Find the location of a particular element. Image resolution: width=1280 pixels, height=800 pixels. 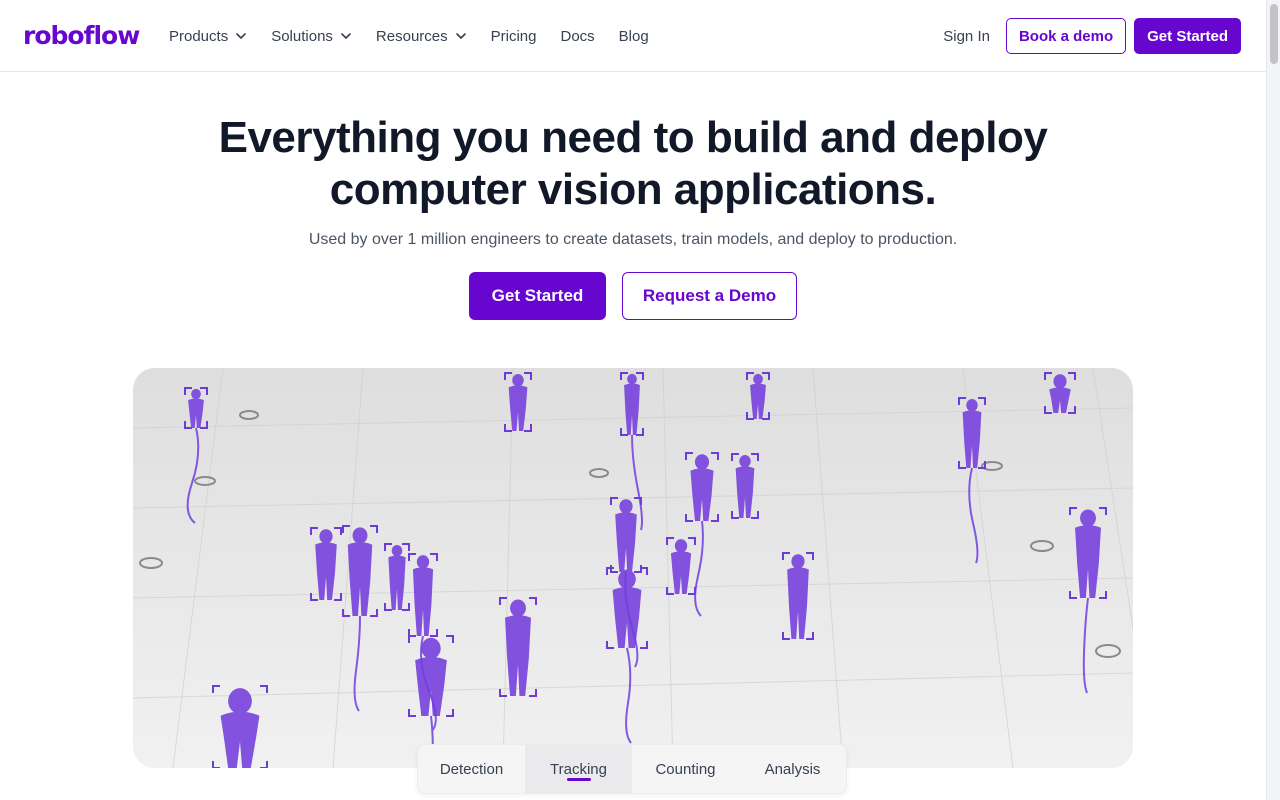

nav-item-label: Resources is located at coordinates (411, 36).